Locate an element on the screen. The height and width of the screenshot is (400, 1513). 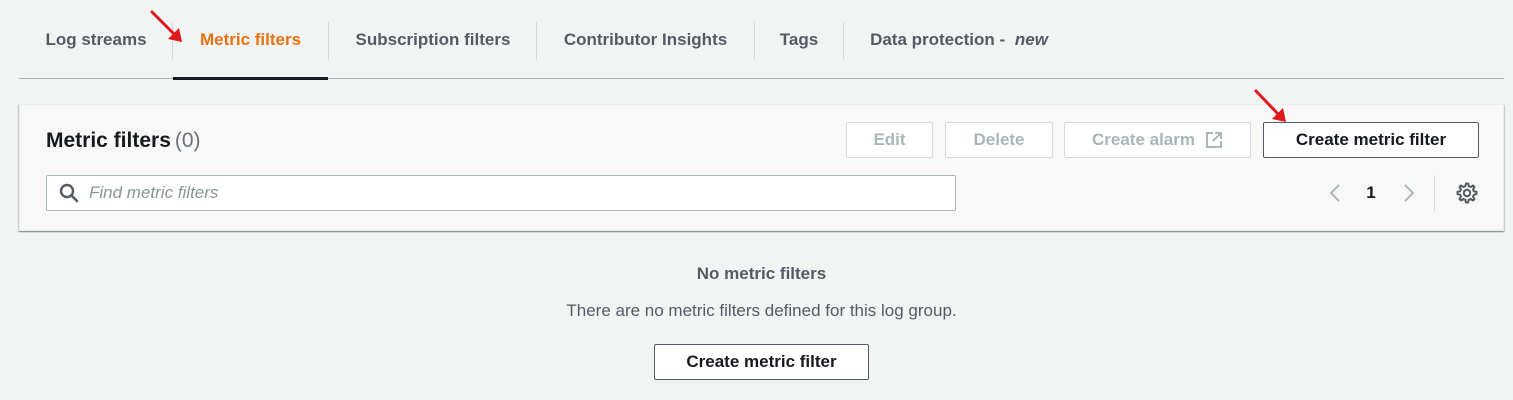
tab-data-protection: Data protection - new is located at coordinates (959, 39).